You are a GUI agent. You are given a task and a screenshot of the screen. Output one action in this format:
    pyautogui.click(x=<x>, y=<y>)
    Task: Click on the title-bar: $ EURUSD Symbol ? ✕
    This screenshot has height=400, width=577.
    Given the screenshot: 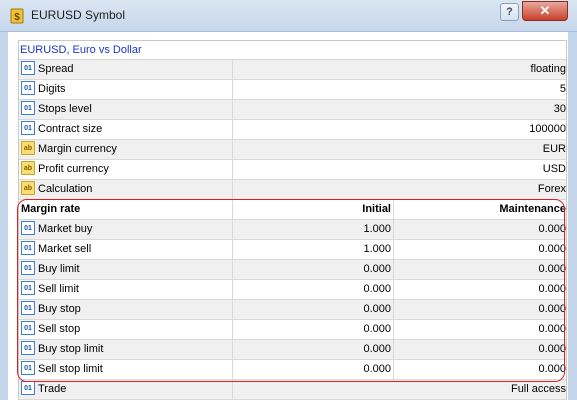 What is the action you would take?
    pyautogui.click(x=288, y=16)
    